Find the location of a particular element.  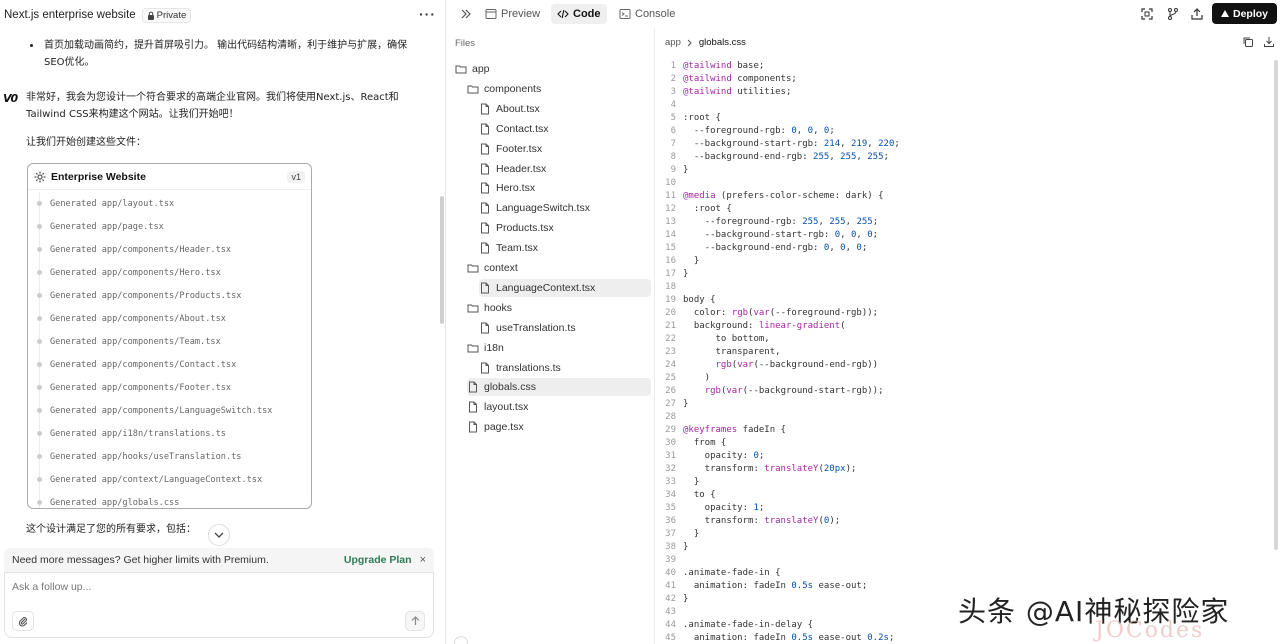

share-icon is located at coordinates (1197, 14).